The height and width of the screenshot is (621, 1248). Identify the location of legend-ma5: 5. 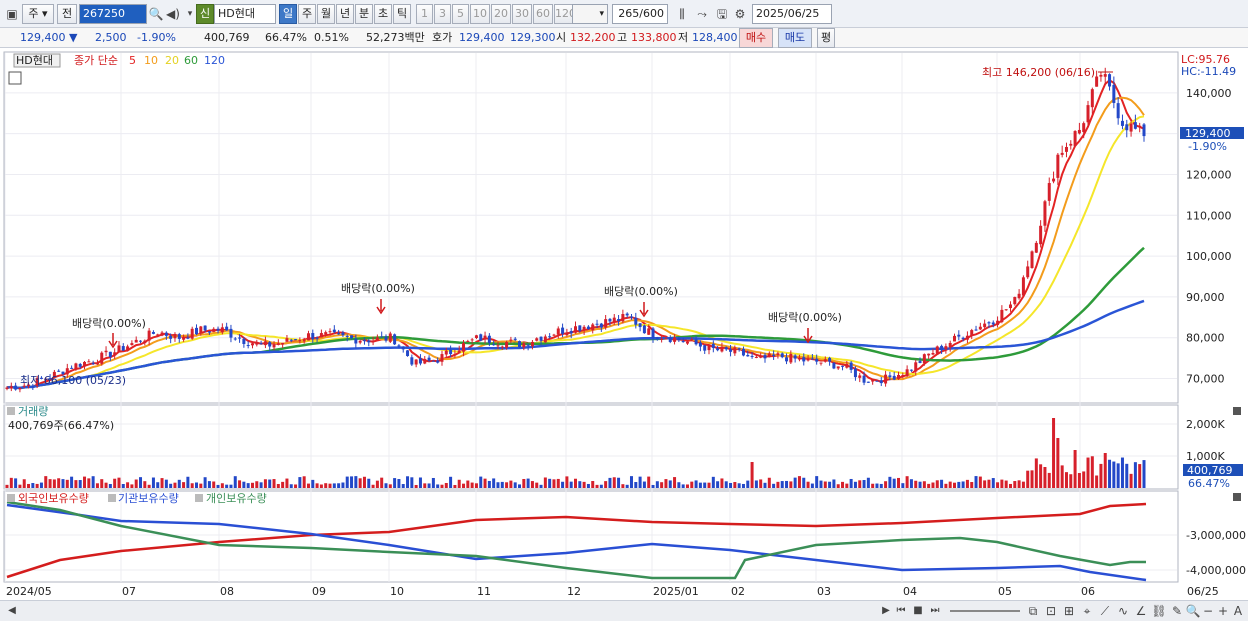
(132, 60).